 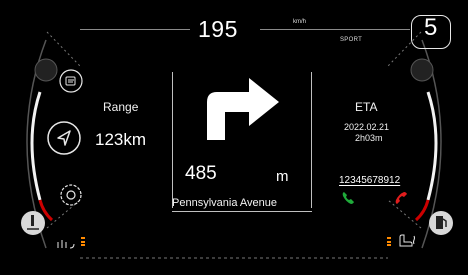 What do you see at coordinates (441, 223) in the screenshot?
I see `fuel-pump-icon` at bounding box center [441, 223].